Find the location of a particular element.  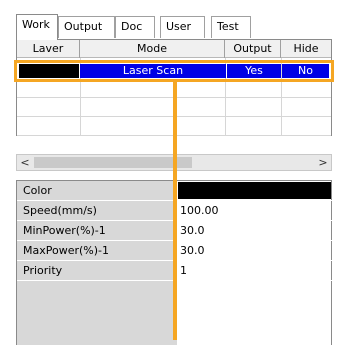

property-label: MaxPower(%)-1 is located at coordinates (66, 250).